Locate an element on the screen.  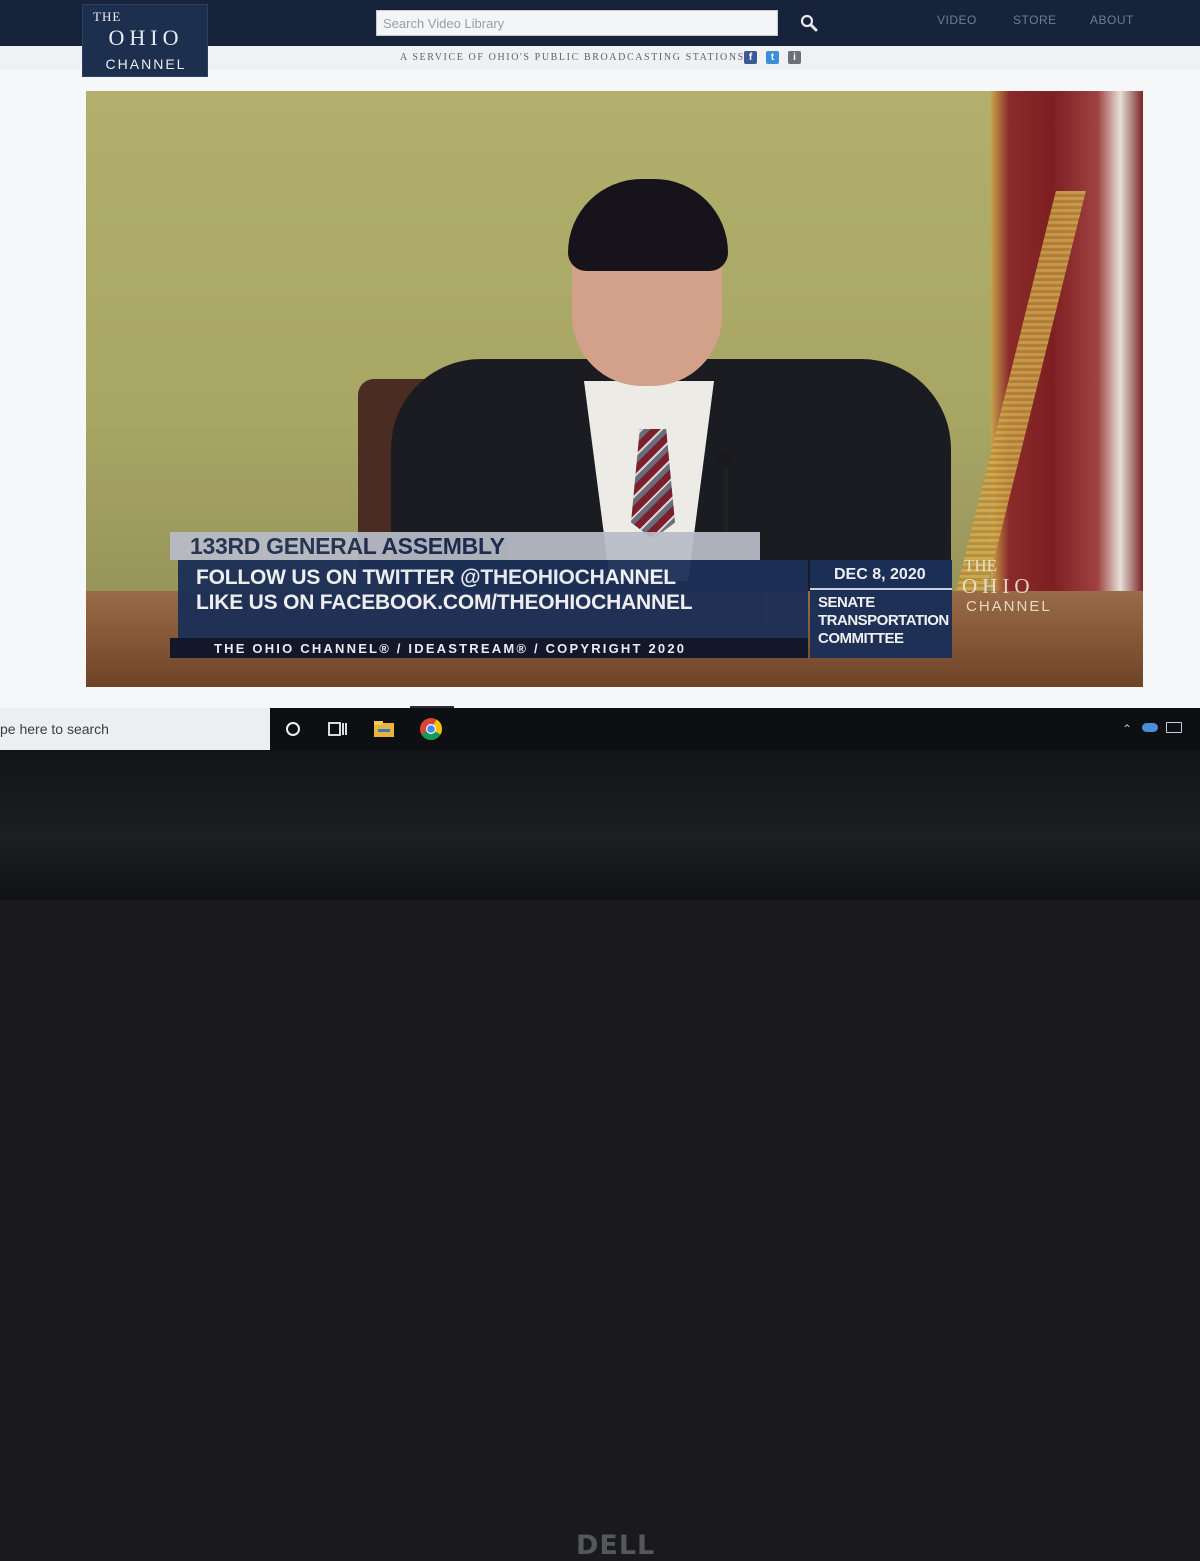
task-view-icon is located at coordinates (337, 729).